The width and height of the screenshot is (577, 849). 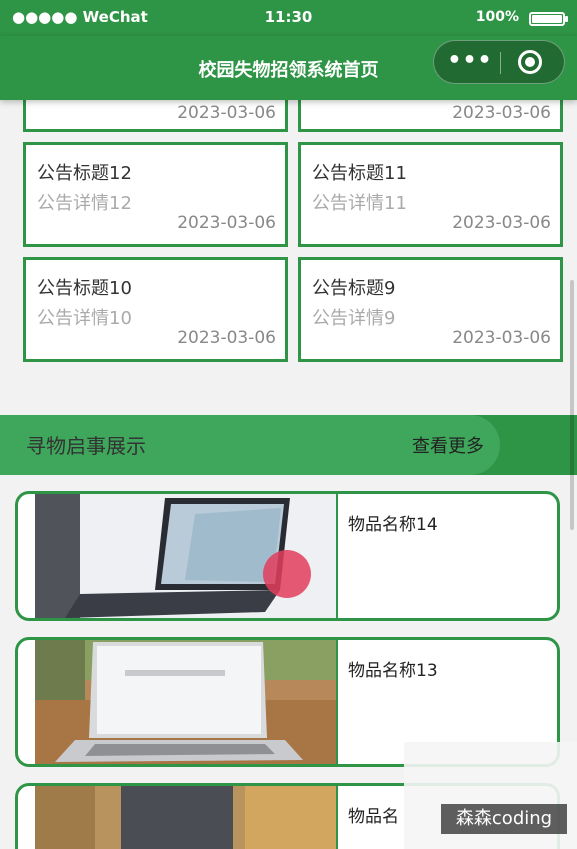 What do you see at coordinates (84, 173) in the screenshot?
I see `notice-title: 公告标题12` at bounding box center [84, 173].